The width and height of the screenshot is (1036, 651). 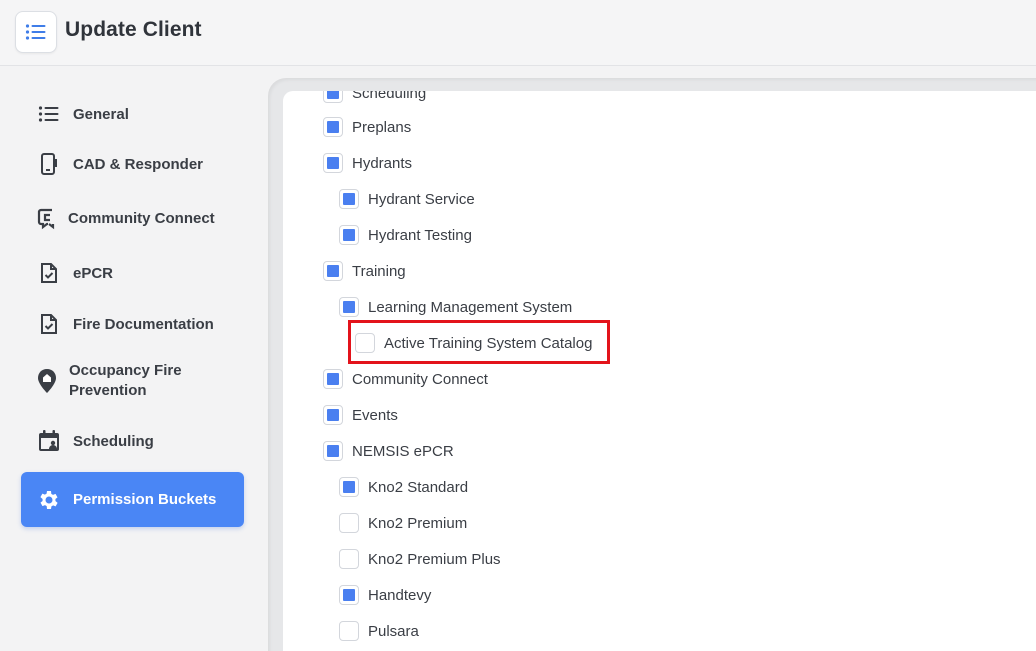 What do you see at coordinates (101, 114) in the screenshot?
I see `sidebar-item-label: General` at bounding box center [101, 114].